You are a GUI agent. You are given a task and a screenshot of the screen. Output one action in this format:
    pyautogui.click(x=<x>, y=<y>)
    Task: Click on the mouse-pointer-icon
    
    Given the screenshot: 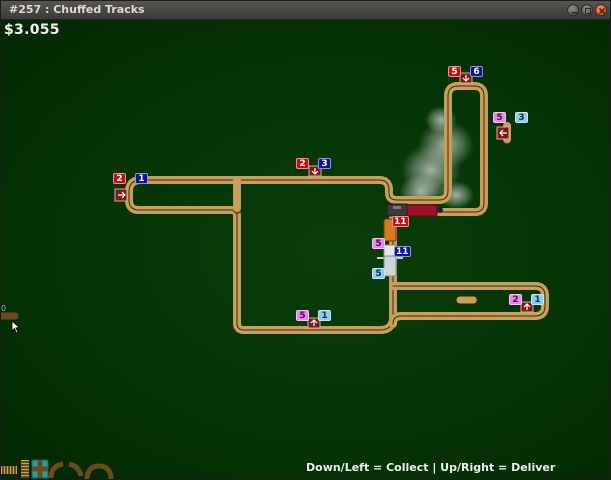 What is the action you would take?
    pyautogui.click(x=16, y=327)
    